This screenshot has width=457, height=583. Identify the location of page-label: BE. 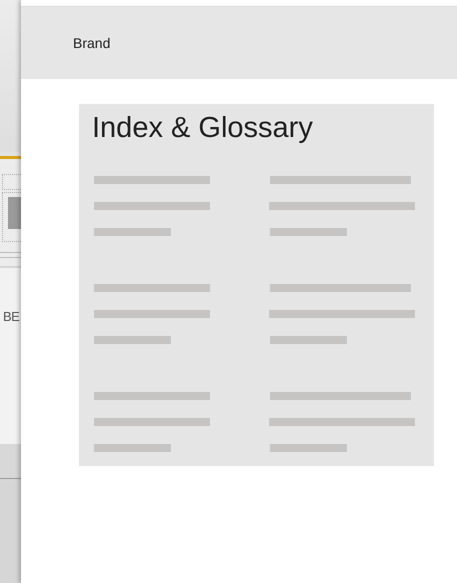
(11, 316).